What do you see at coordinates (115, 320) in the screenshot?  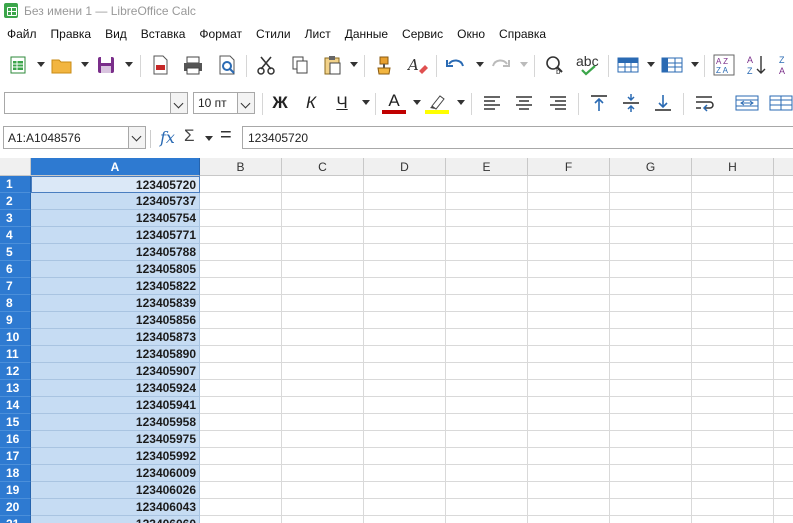 I see `cell-a: 123405856` at bounding box center [115, 320].